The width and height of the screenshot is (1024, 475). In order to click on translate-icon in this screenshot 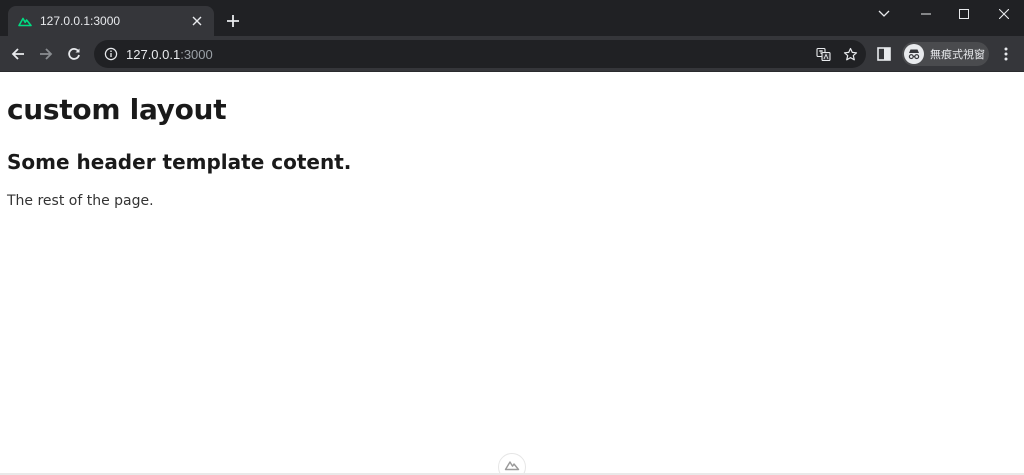, I will do `click(823, 54)`.